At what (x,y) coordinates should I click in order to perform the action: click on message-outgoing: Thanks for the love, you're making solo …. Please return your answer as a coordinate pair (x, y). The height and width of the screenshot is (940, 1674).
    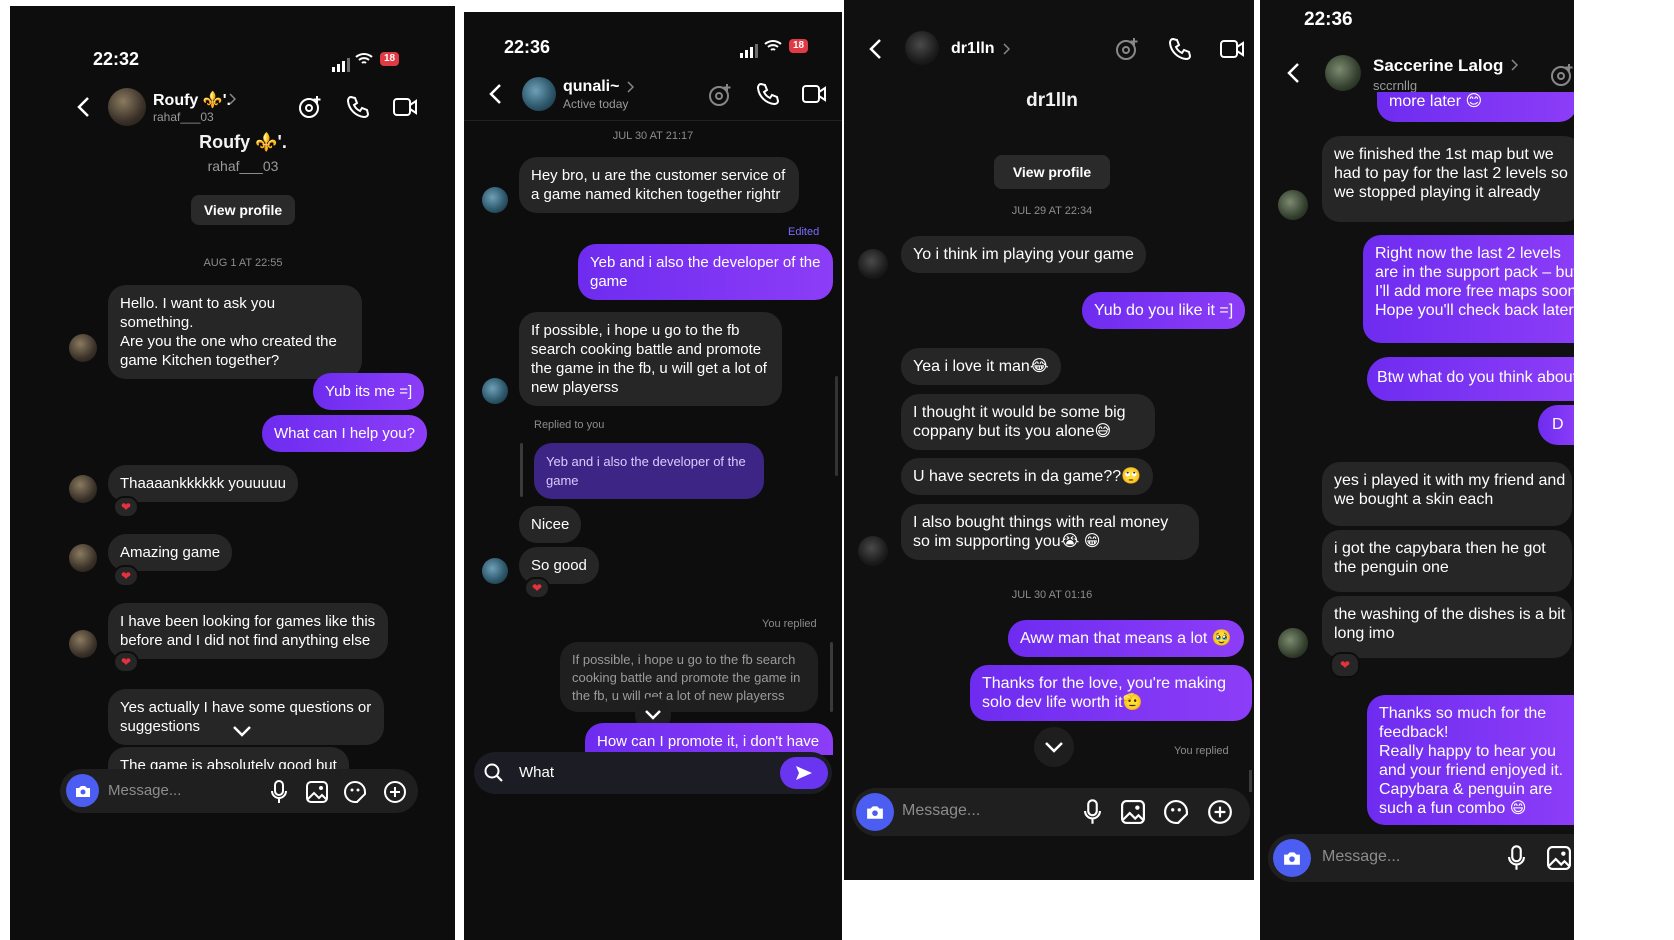
    Looking at the image, I should click on (1111, 693).